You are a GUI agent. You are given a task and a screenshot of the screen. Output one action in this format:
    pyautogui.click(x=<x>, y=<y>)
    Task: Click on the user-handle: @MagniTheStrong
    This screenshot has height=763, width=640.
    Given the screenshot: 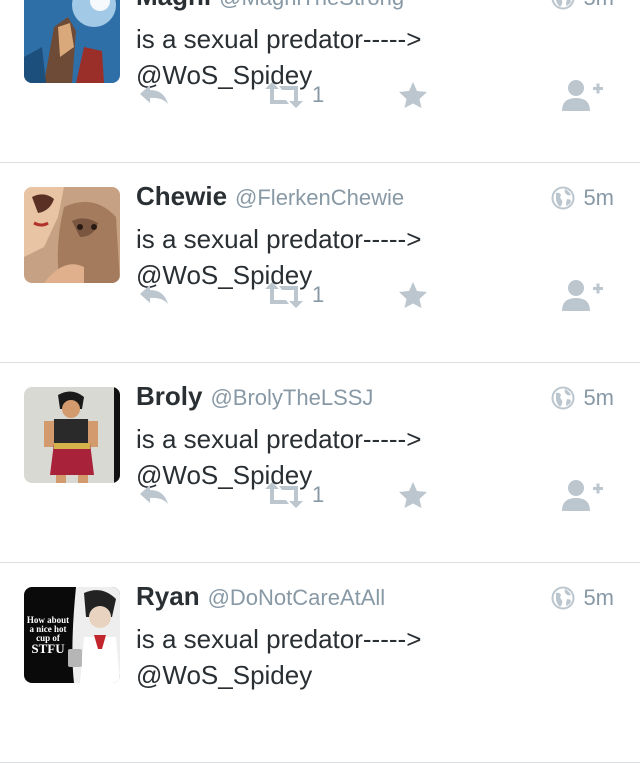 What is the action you would take?
    pyautogui.click(x=311, y=5)
    